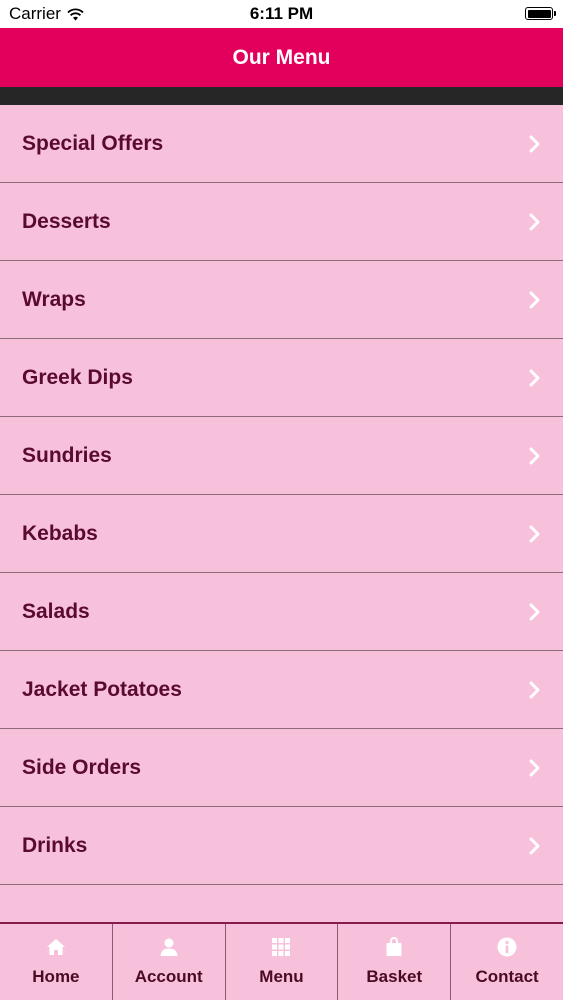  I want to click on tab-bar: Home Account Menu Basket Contact, so click(281, 961).